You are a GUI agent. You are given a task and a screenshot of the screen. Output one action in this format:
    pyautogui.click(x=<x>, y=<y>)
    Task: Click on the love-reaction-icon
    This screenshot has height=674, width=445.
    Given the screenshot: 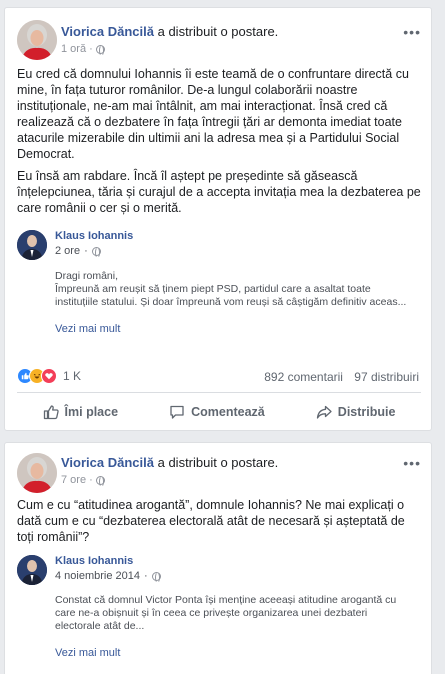 What is the action you would take?
    pyautogui.click(x=49, y=376)
    